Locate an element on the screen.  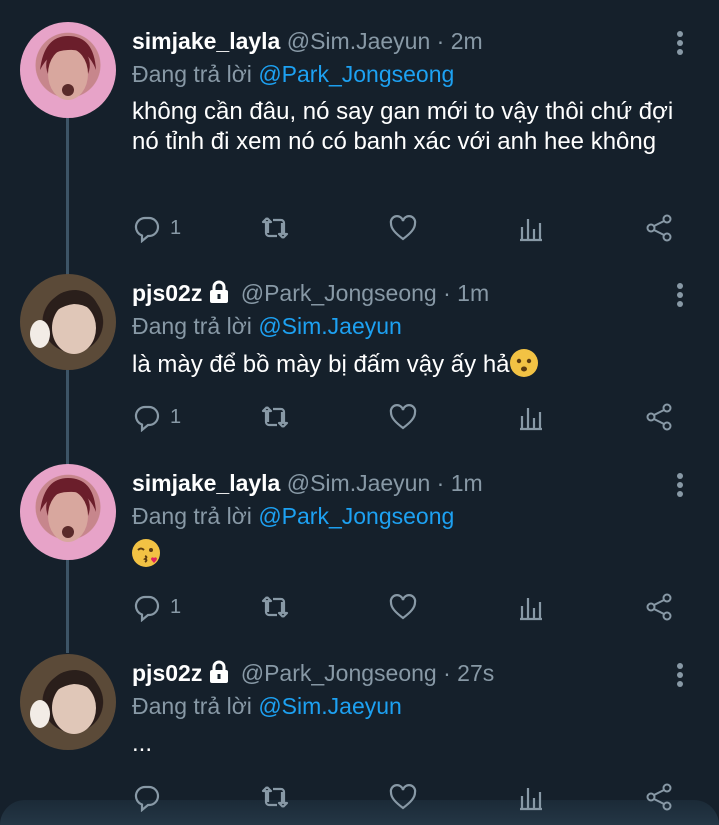
worried-face-icon is located at coordinates (523, 365).